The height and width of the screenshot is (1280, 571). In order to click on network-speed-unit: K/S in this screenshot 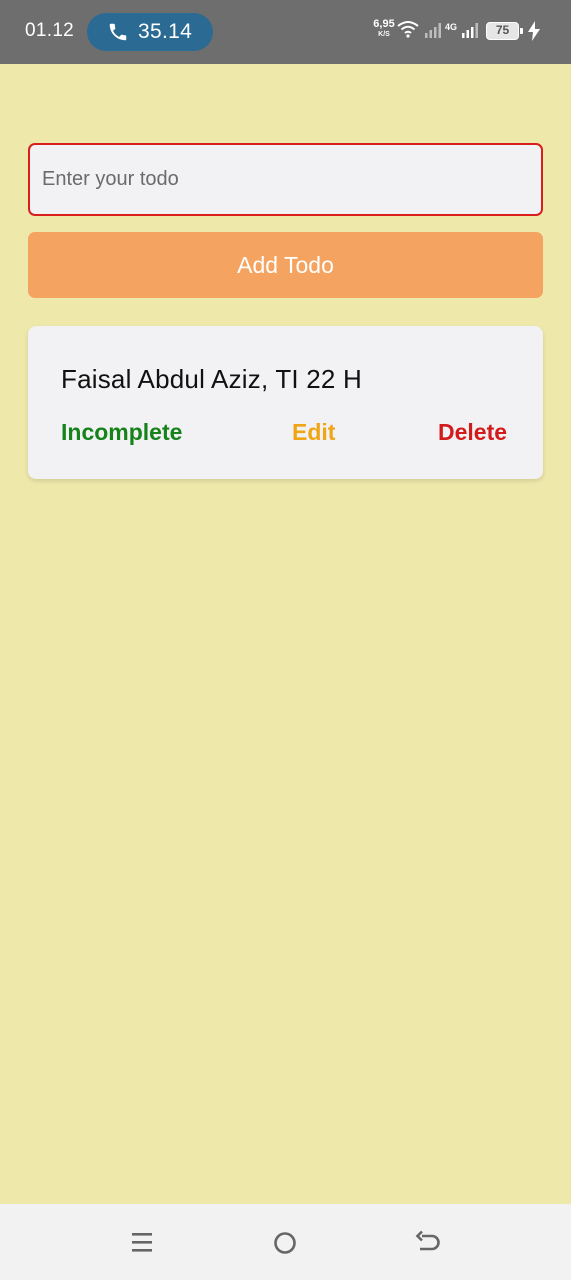, I will do `click(384, 34)`.